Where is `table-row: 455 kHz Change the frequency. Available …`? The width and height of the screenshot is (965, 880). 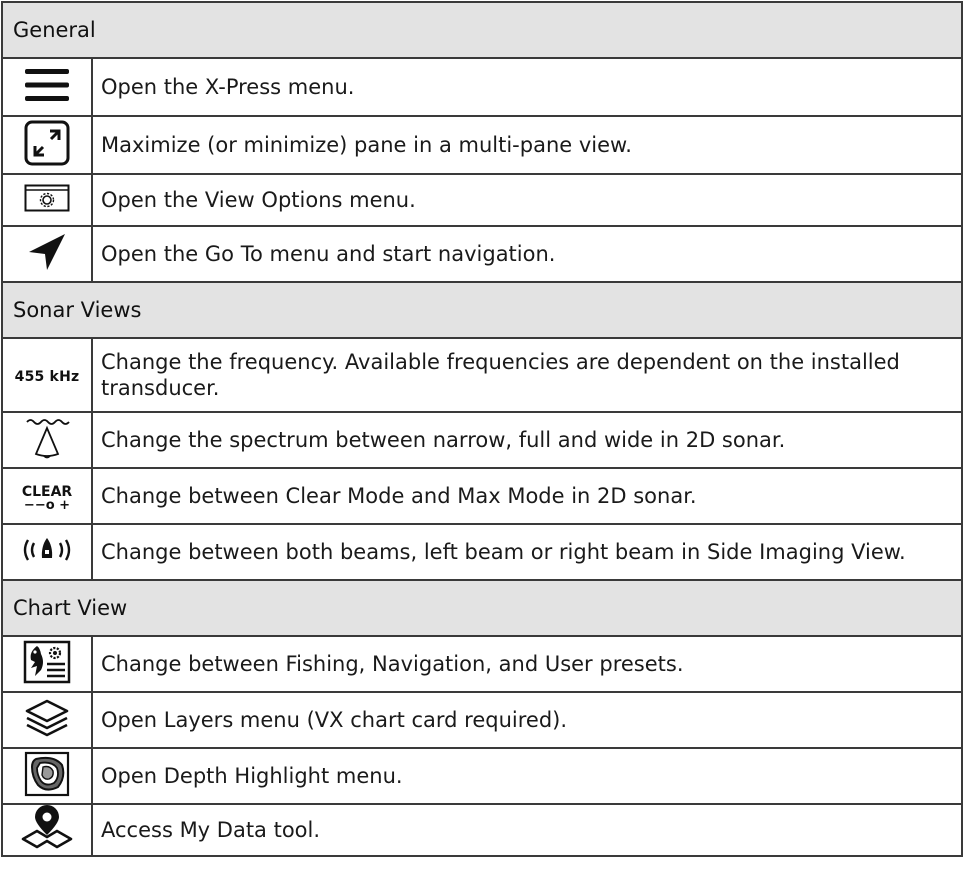 table-row: 455 kHz Change the frequency. Available … is located at coordinates (482, 375).